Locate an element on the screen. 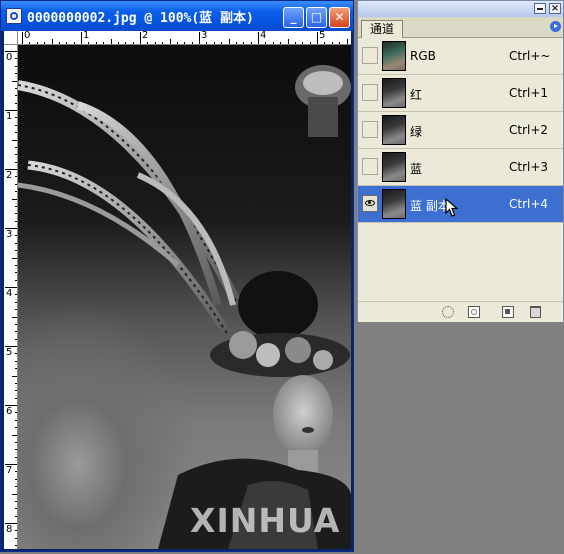 The image size is (564, 554). close-button: ✕ is located at coordinates (339, 17).